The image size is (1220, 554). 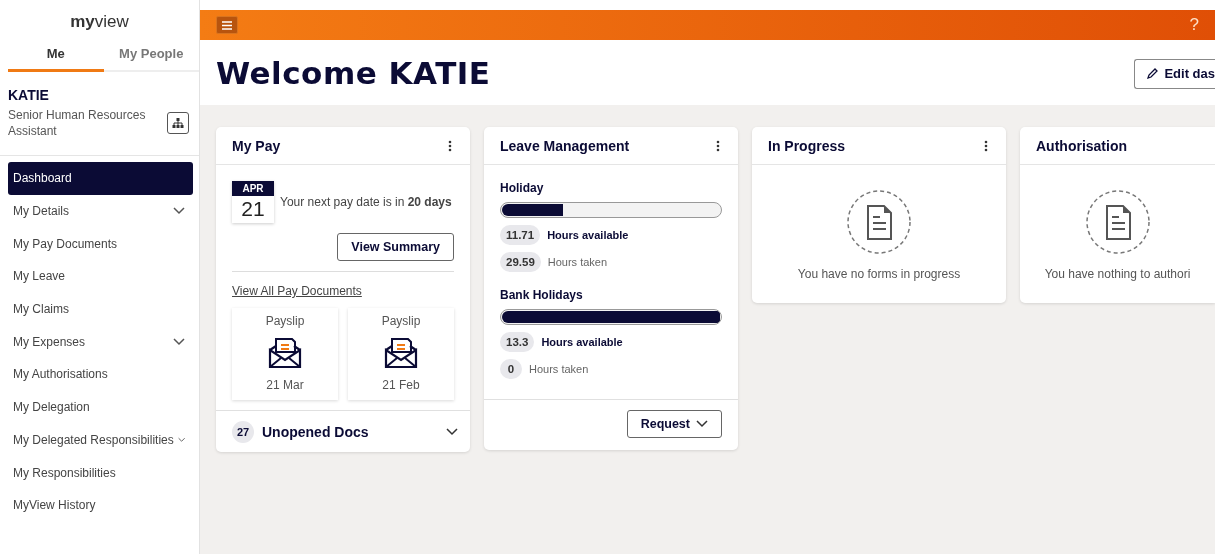 I want to click on payslip-card: Payslip 21 Feb, so click(x=401, y=354).